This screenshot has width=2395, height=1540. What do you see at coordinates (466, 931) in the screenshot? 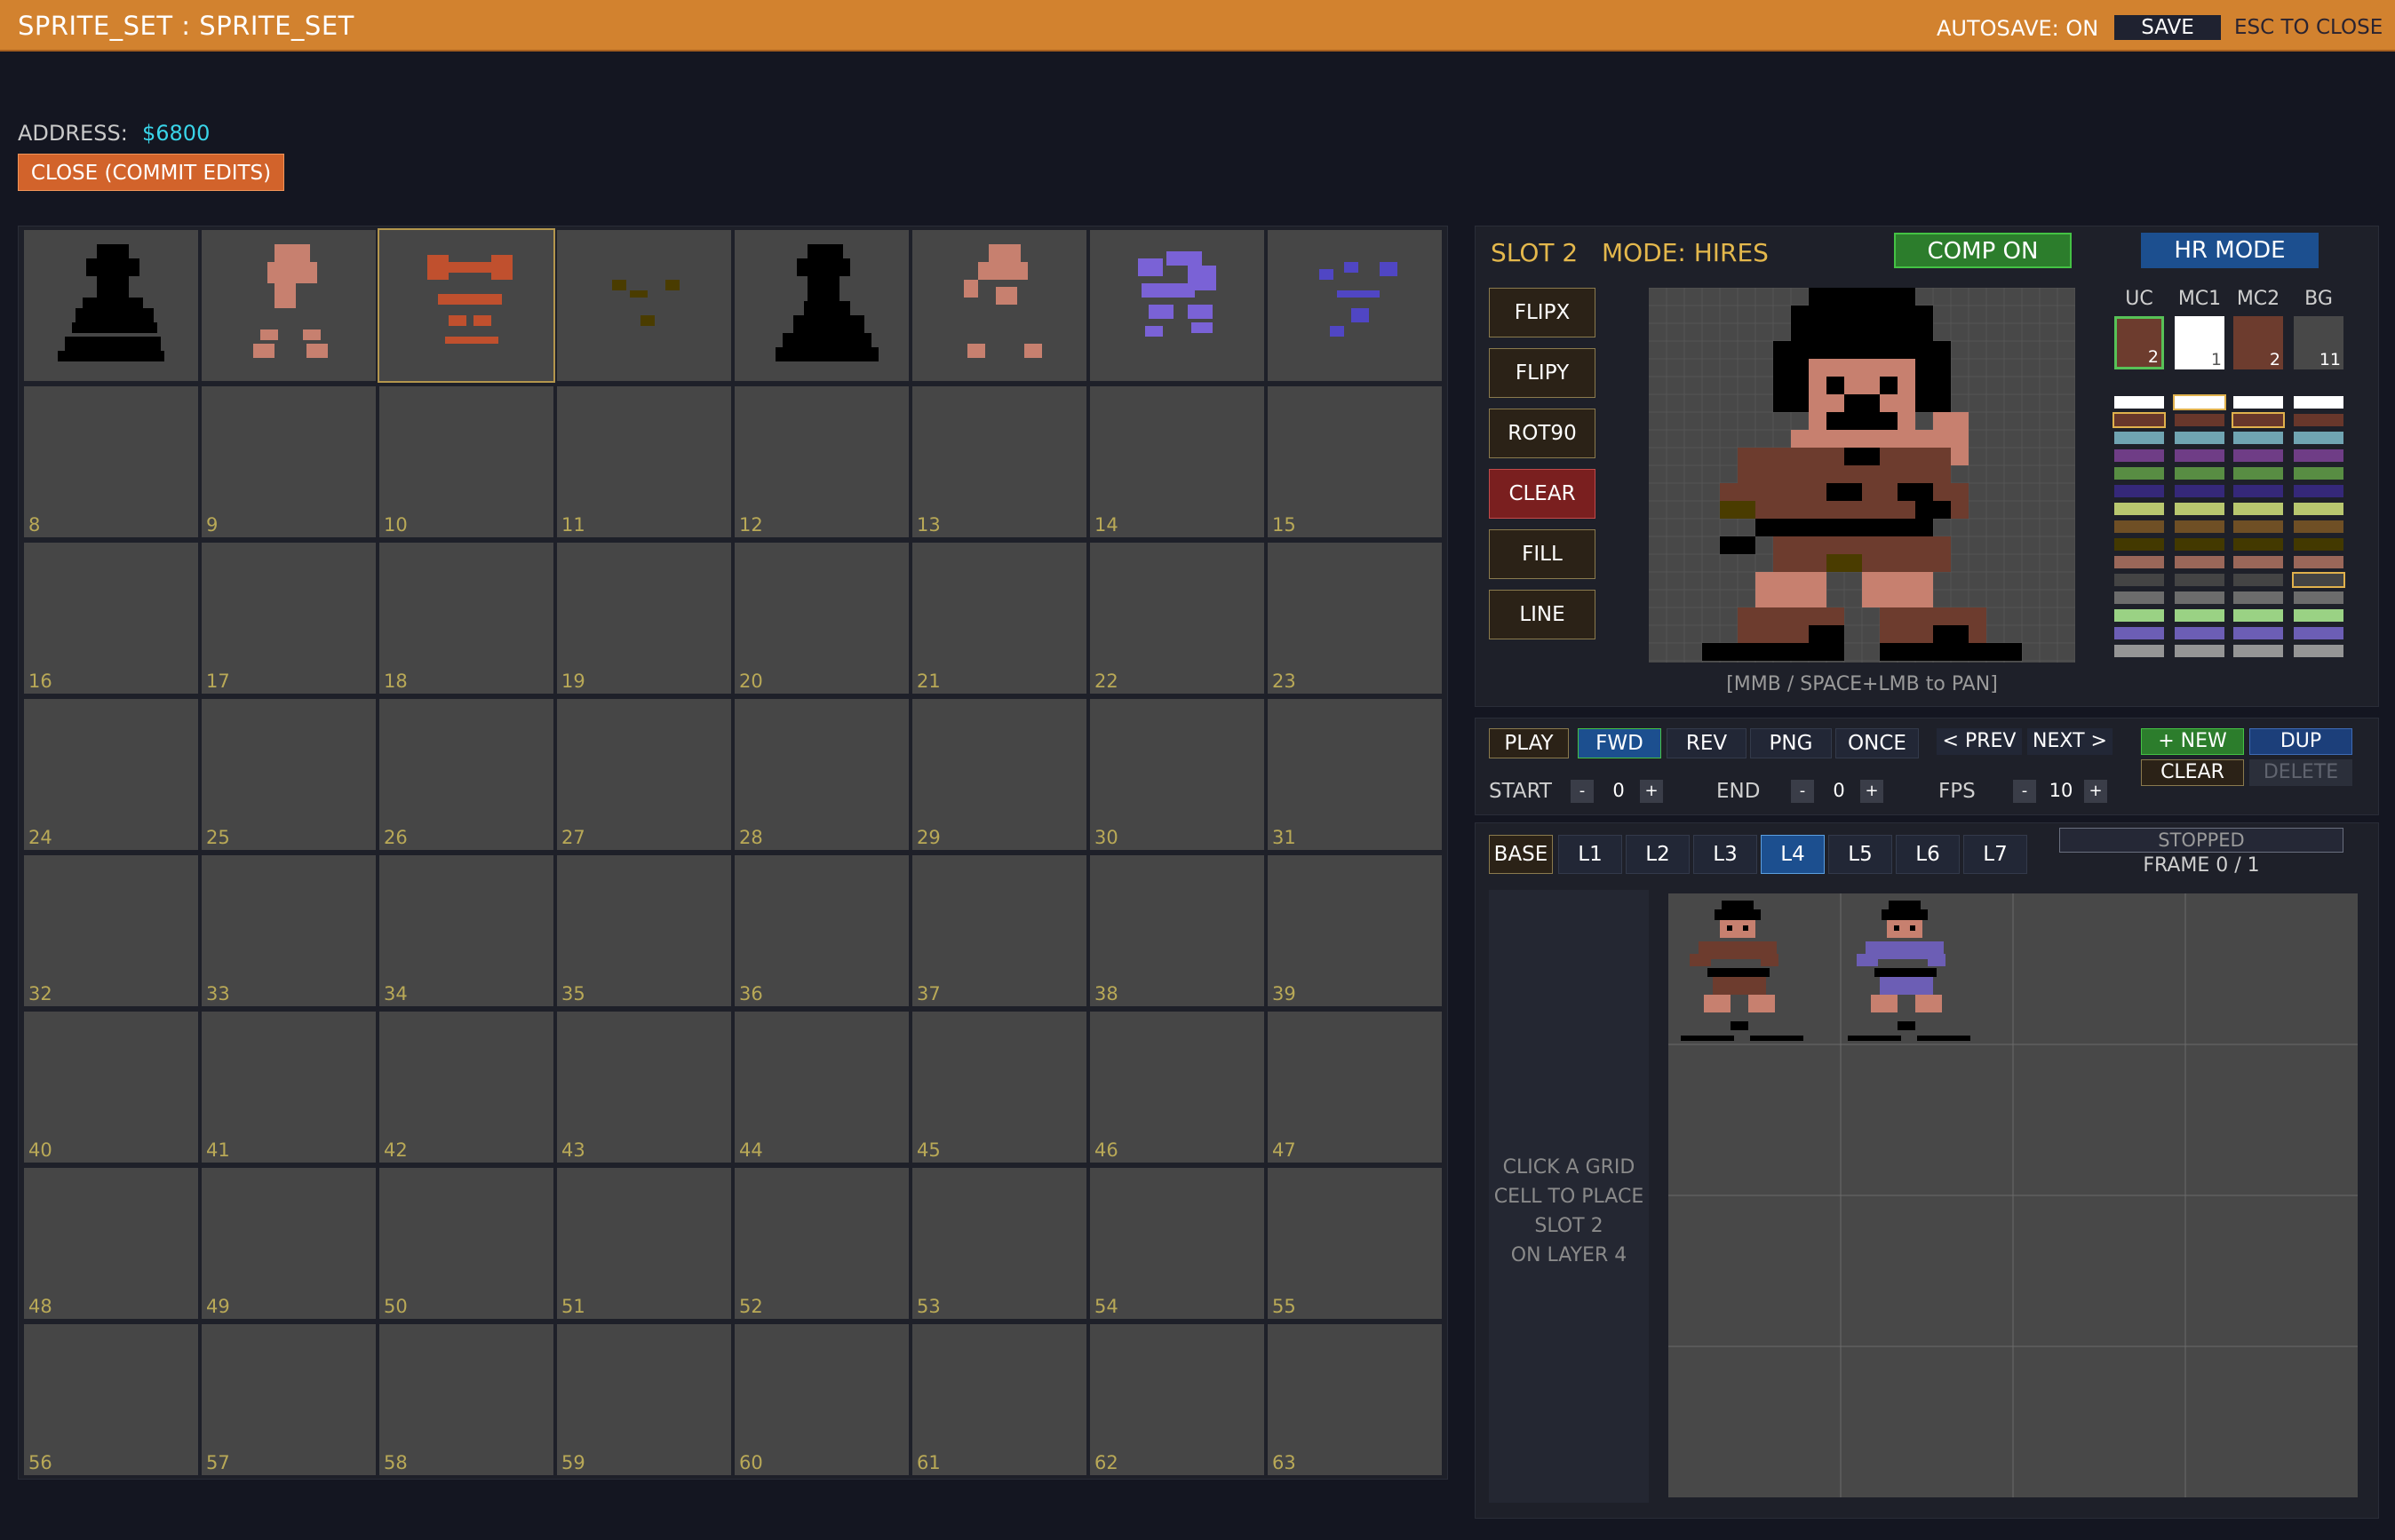
I see `sprite-slot-34: 34` at bounding box center [466, 931].